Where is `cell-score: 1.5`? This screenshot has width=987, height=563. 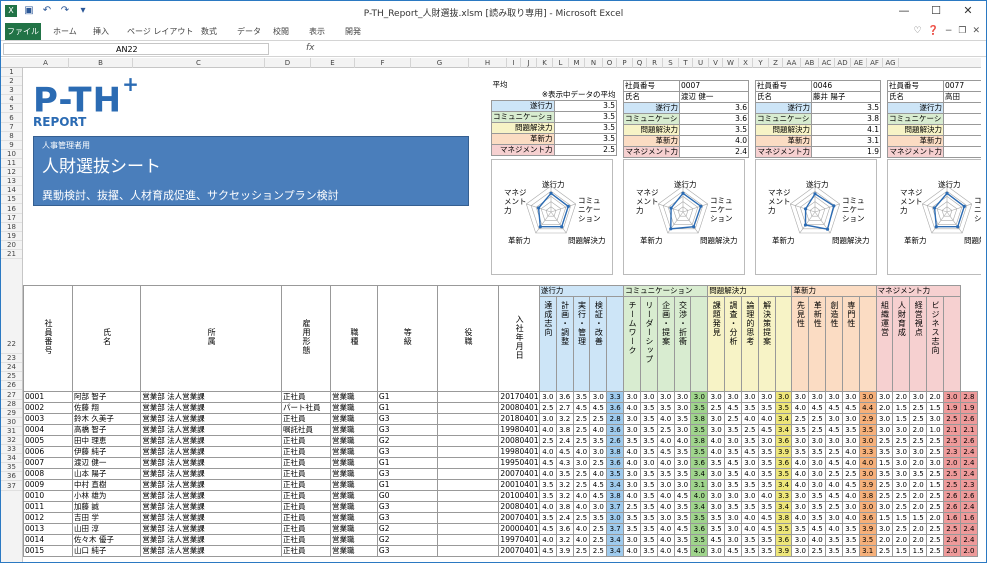 cell-score: 1.5 is located at coordinates (901, 419).